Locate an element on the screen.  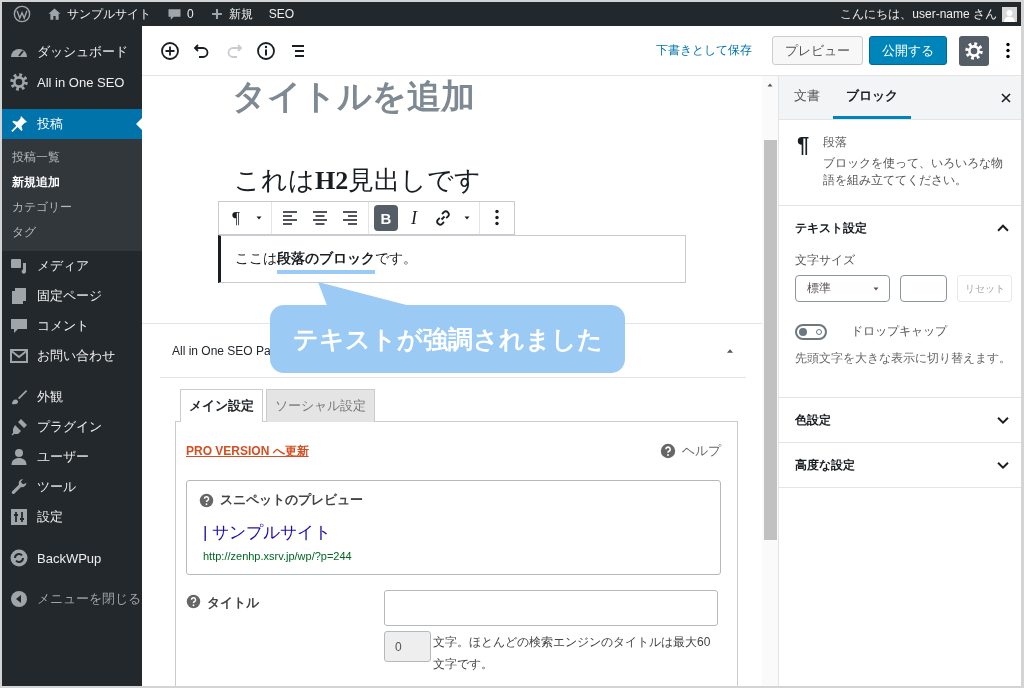
bold-button: B is located at coordinates (386, 218).